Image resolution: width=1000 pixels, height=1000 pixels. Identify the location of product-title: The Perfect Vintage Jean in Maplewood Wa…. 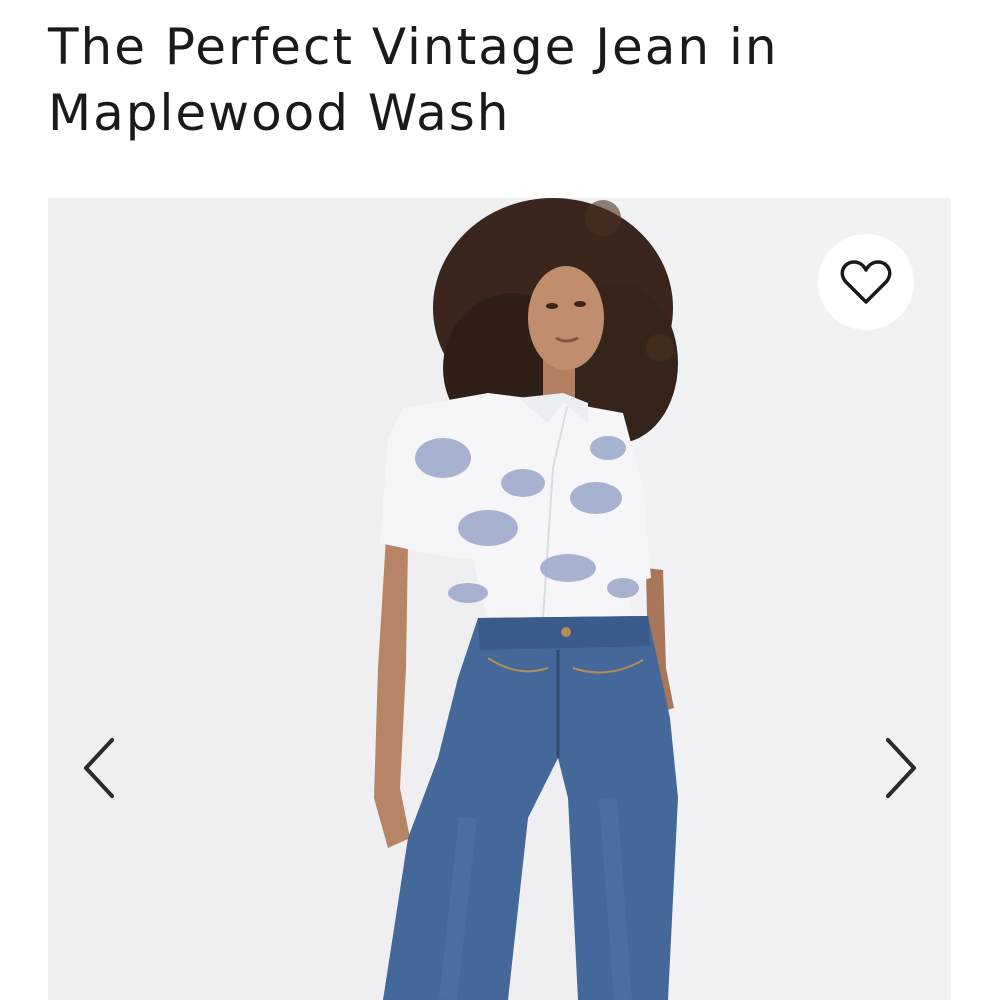
(413, 80).